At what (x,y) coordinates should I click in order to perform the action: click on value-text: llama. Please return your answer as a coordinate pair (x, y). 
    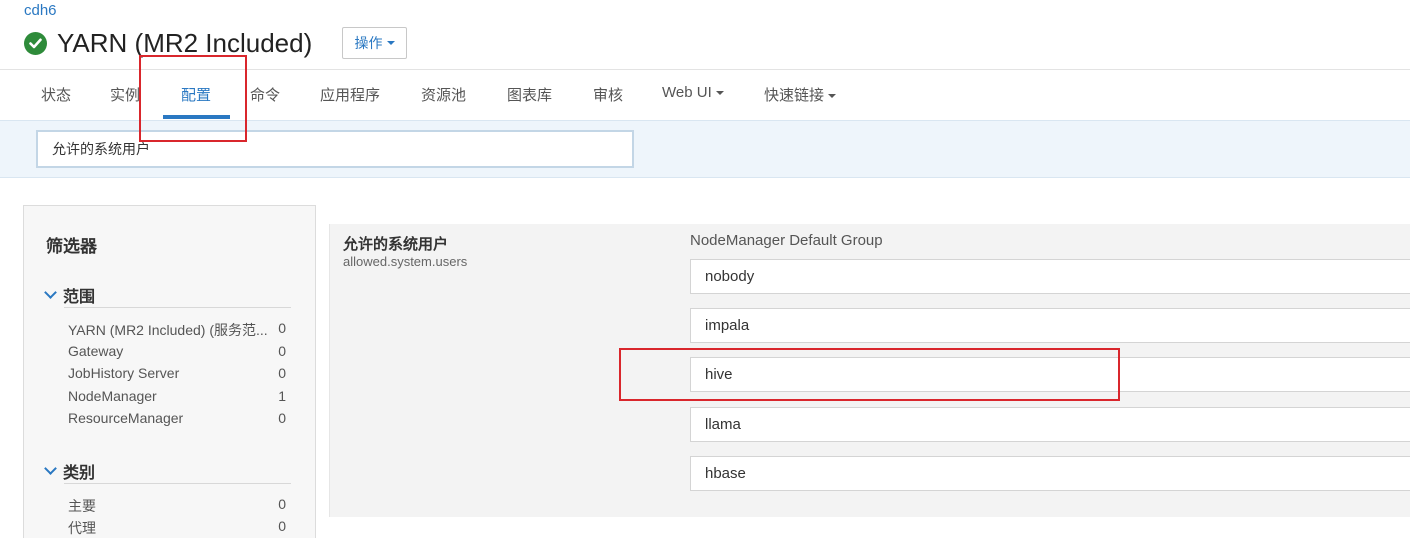
    Looking at the image, I should click on (723, 424).